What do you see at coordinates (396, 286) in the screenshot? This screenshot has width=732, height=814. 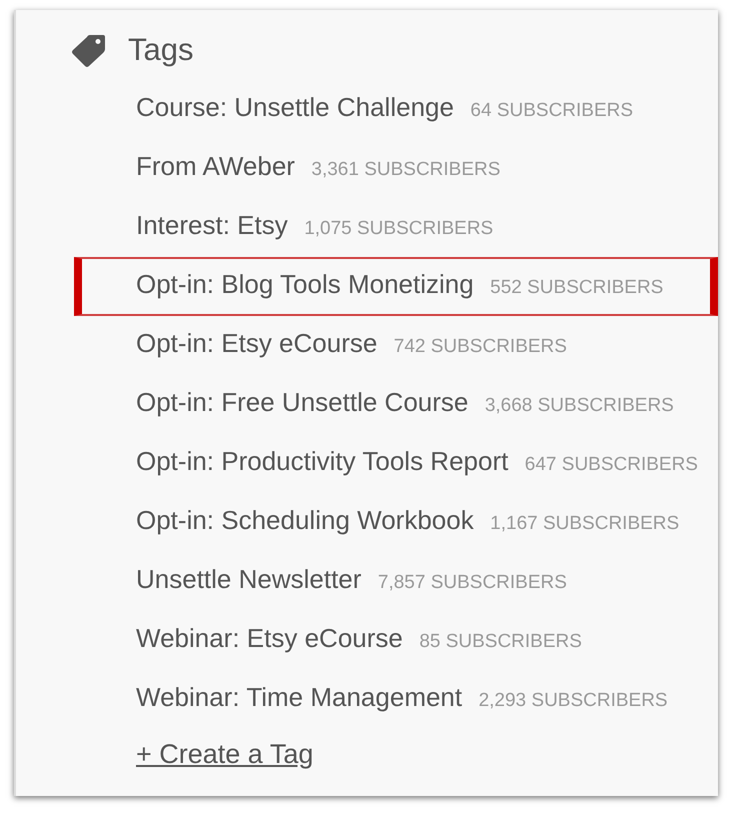 I see `tag-row: Opt-in: Blog Tools Monetizing 552 SUBSCRIBERS` at bounding box center [396, 286].